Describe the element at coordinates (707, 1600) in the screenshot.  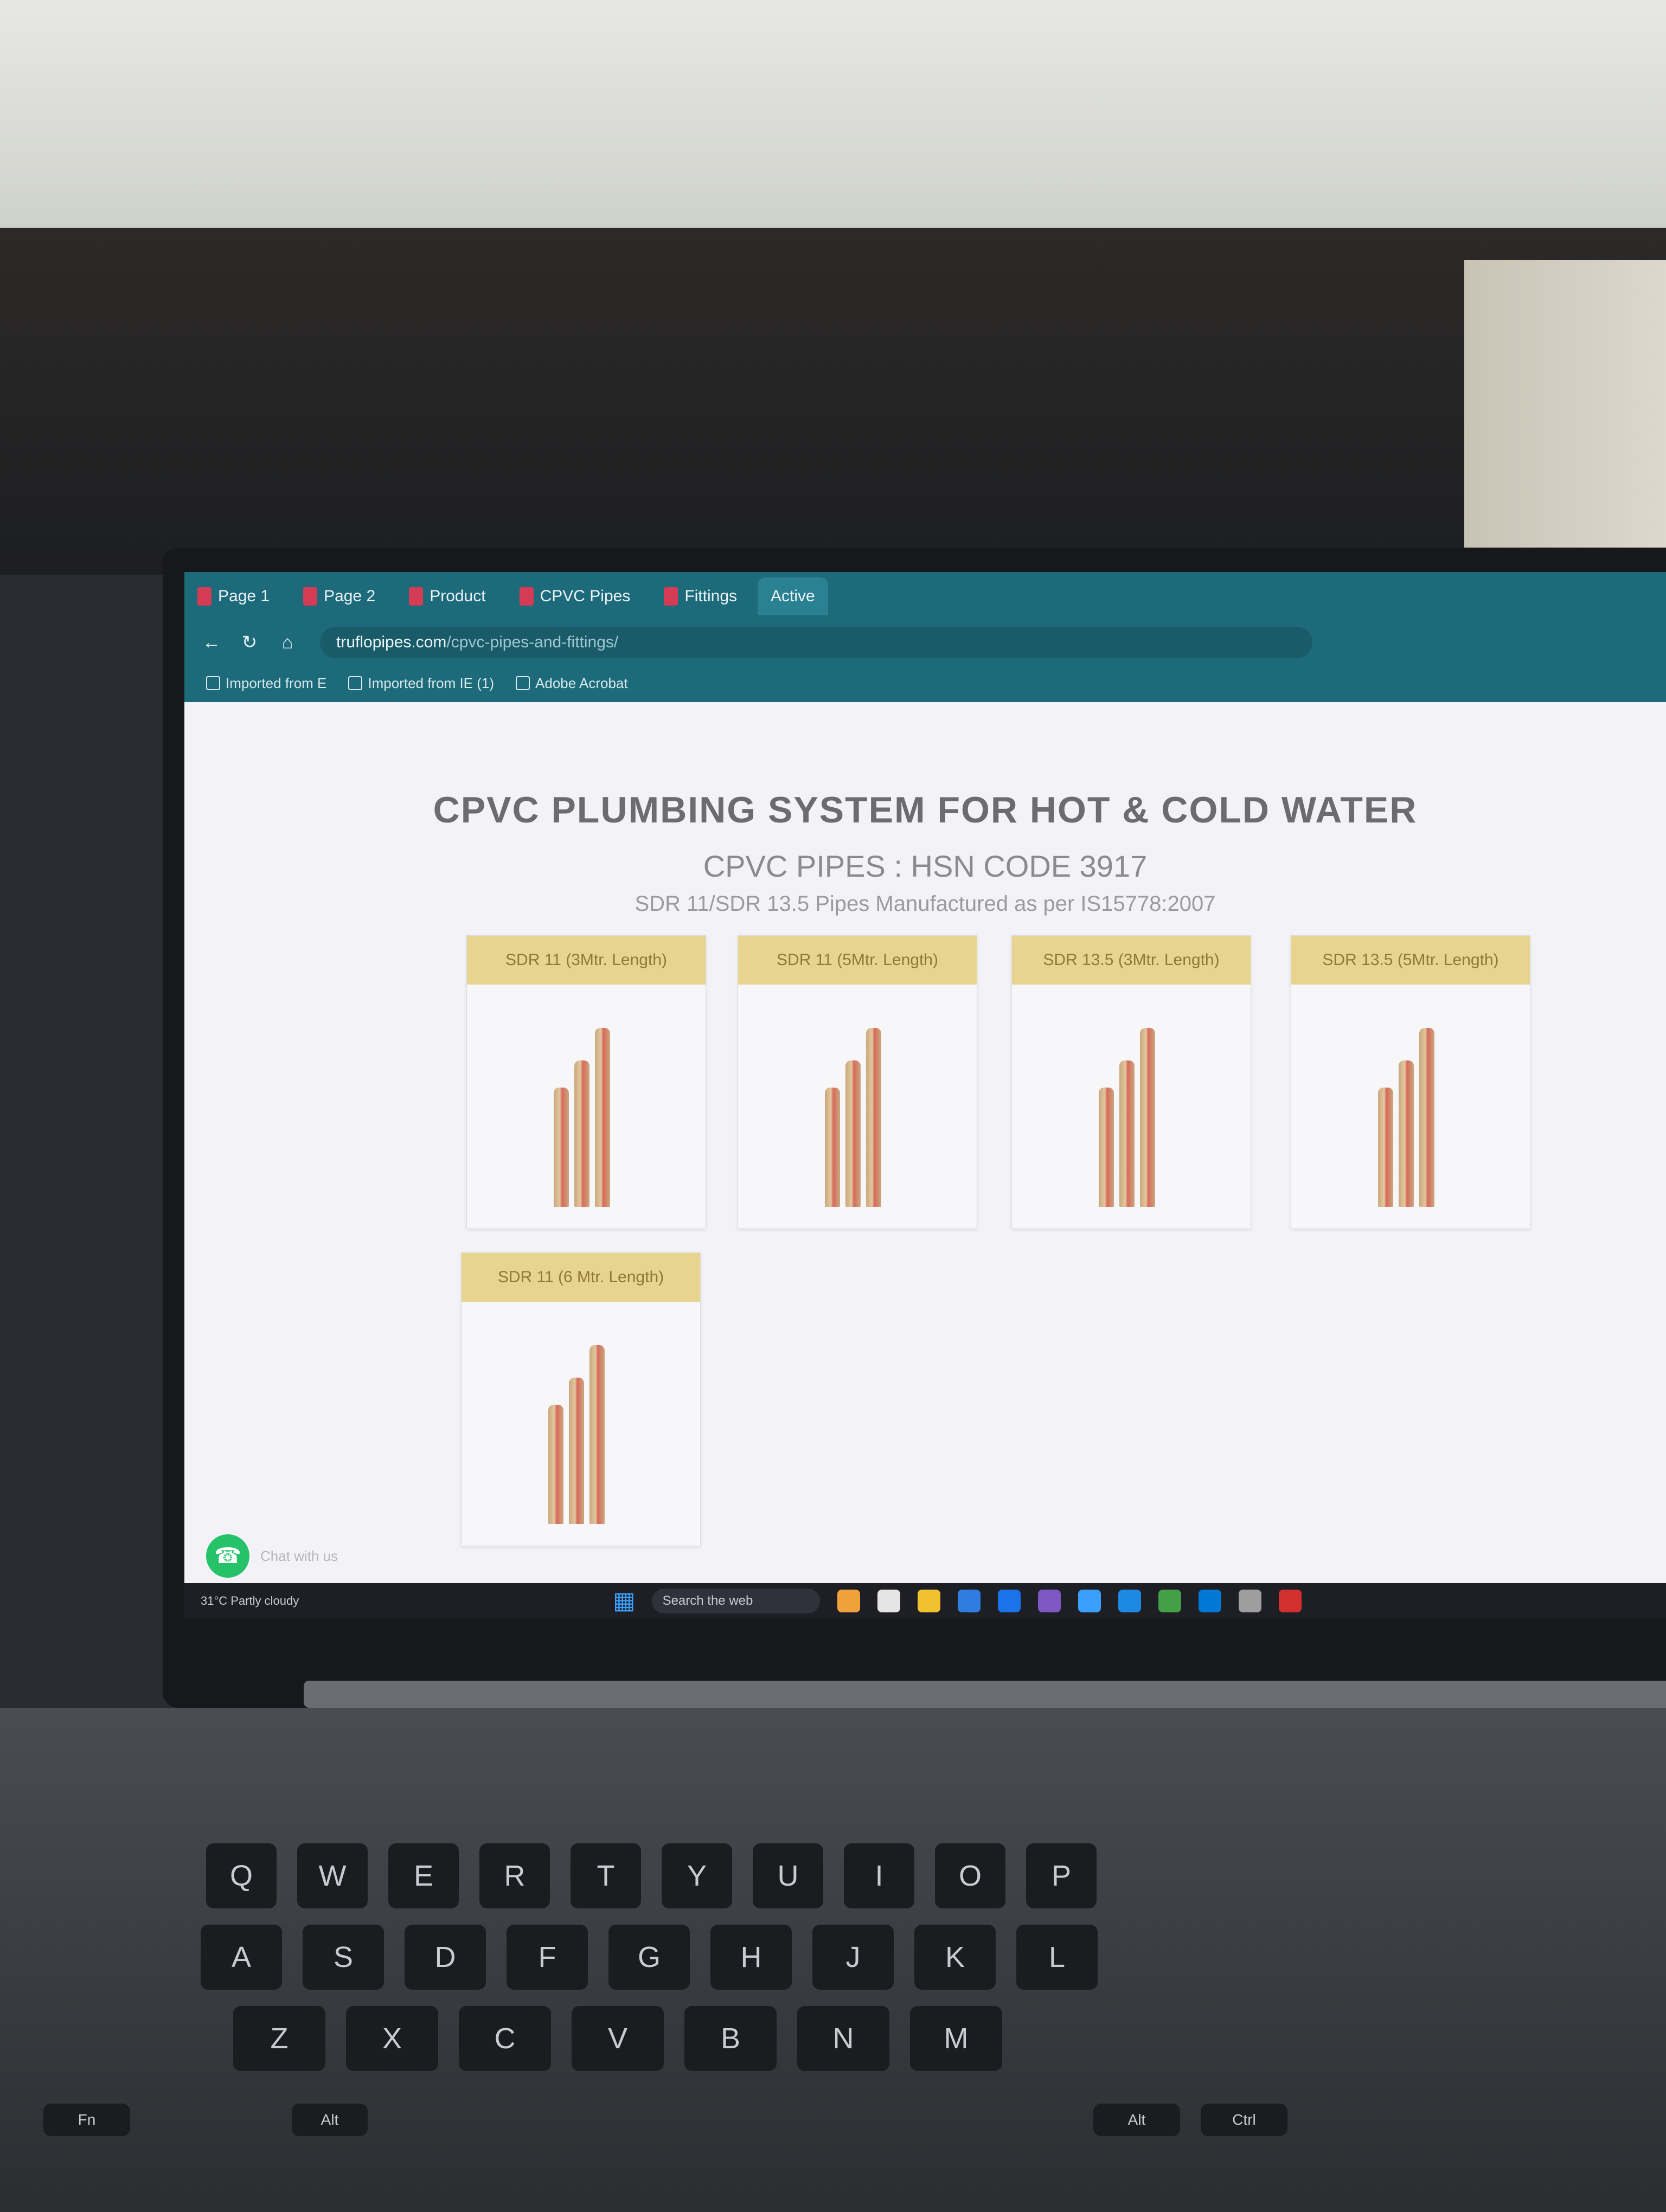
I see `search-placeholder: Search the web` at that location.